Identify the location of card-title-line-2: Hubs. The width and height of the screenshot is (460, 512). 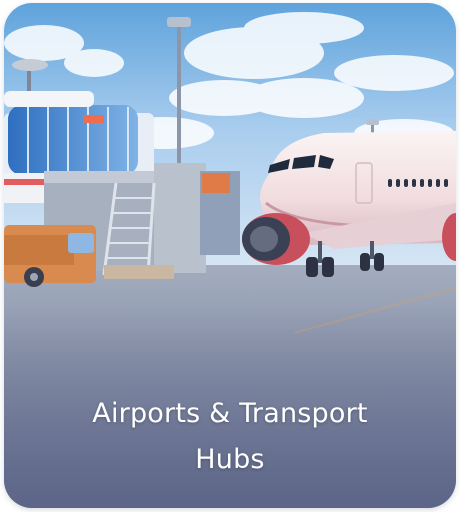
(230, 459).